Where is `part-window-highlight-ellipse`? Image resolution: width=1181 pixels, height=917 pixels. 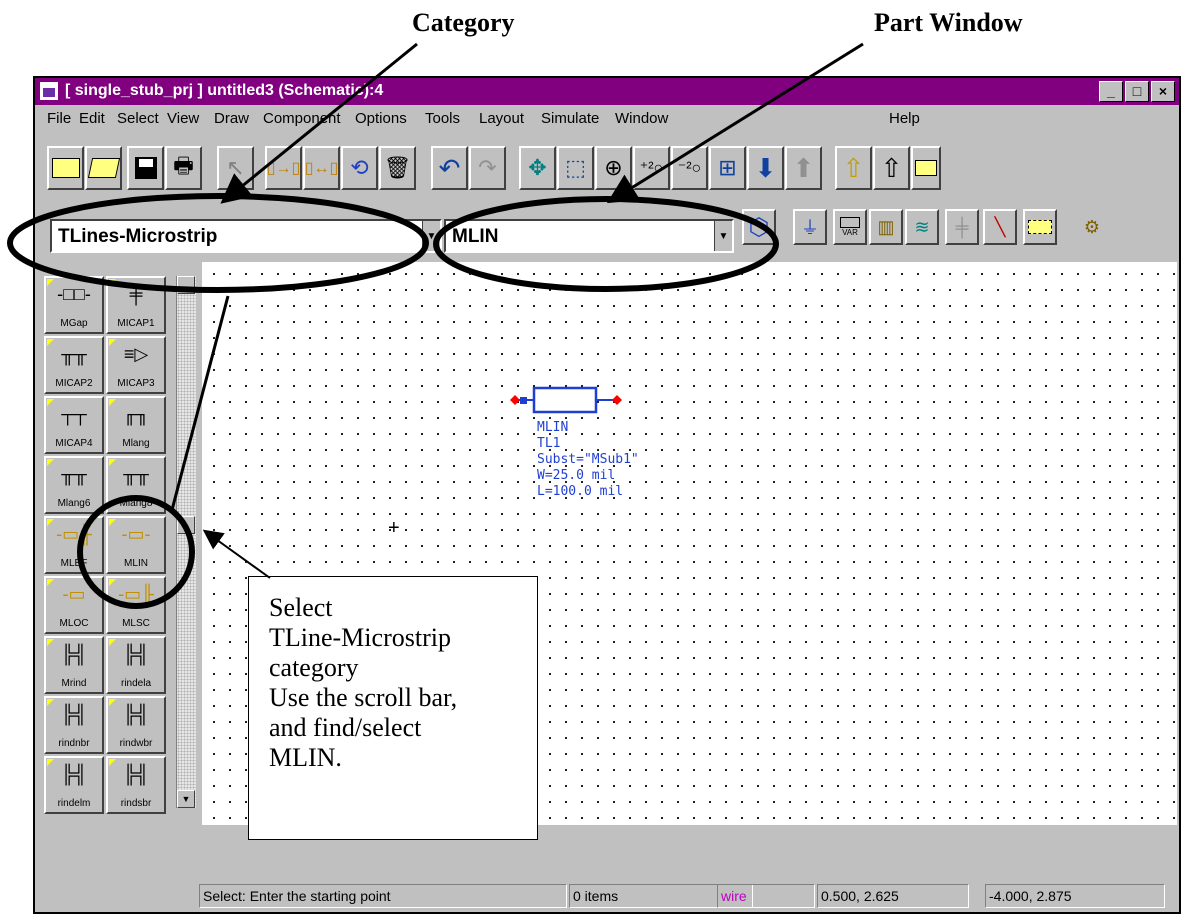 part-window-highlight-ellipse is located at coordinates (606, 244).